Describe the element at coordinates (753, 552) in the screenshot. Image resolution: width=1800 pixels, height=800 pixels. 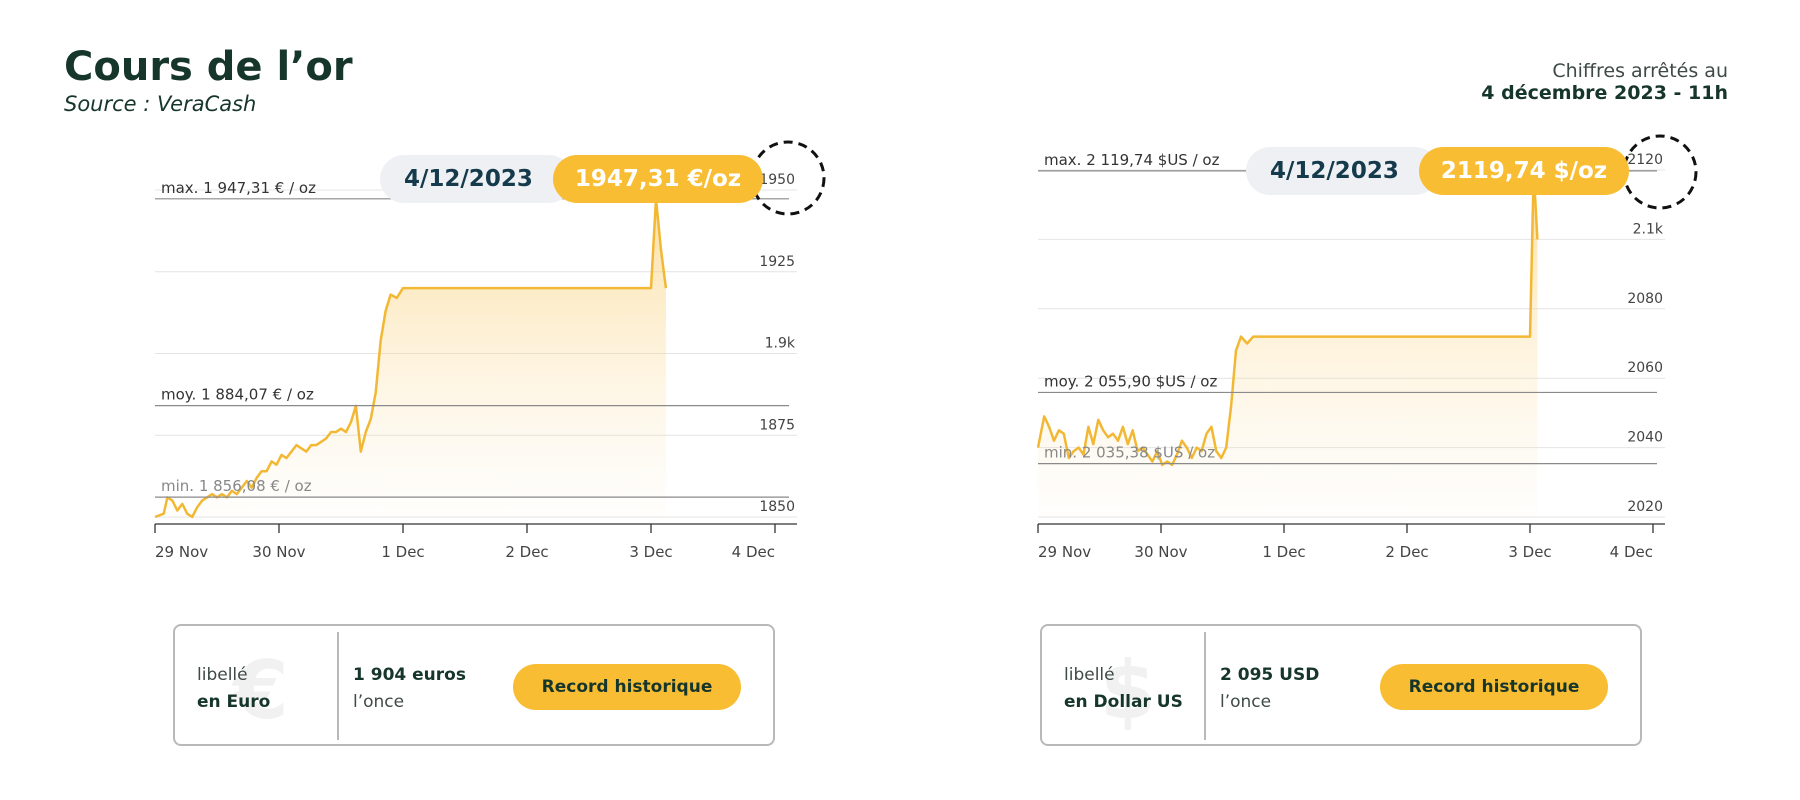
I see `eur-x-tick-label: 4 Dec` at that location.